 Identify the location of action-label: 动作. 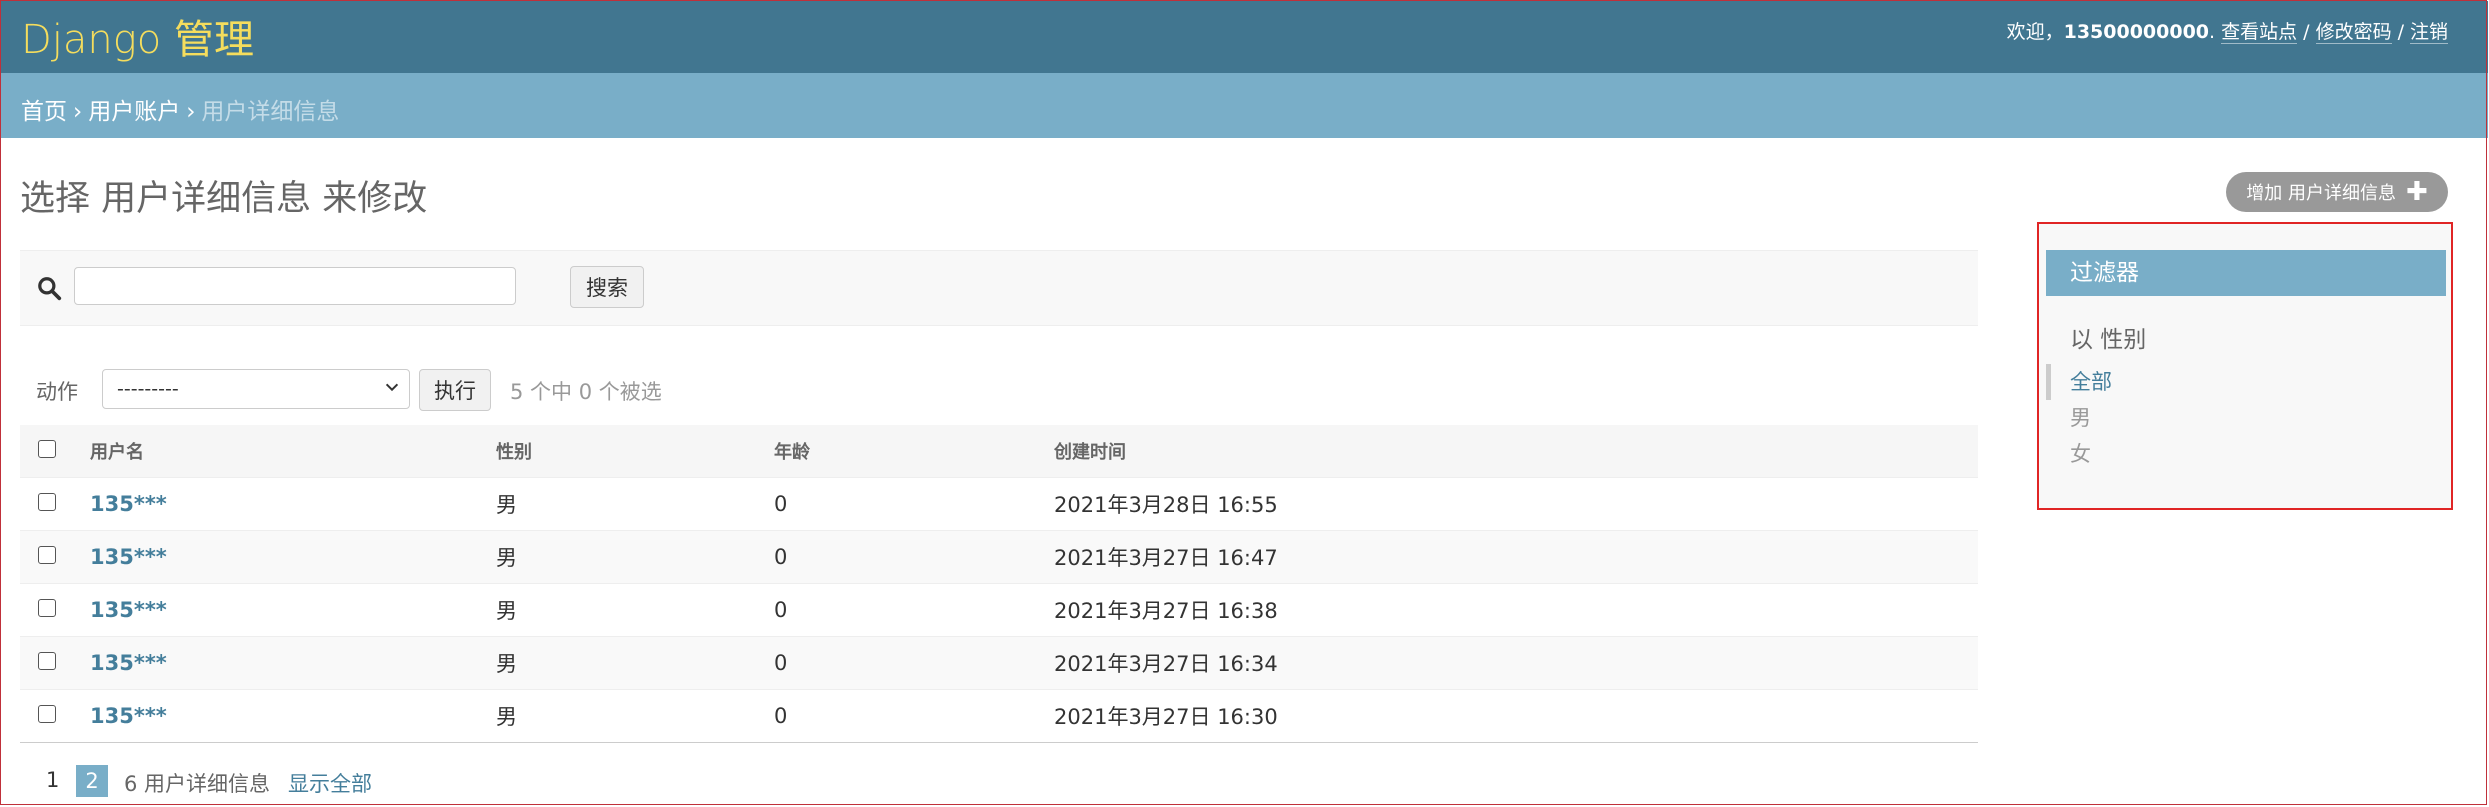
(57, 392).